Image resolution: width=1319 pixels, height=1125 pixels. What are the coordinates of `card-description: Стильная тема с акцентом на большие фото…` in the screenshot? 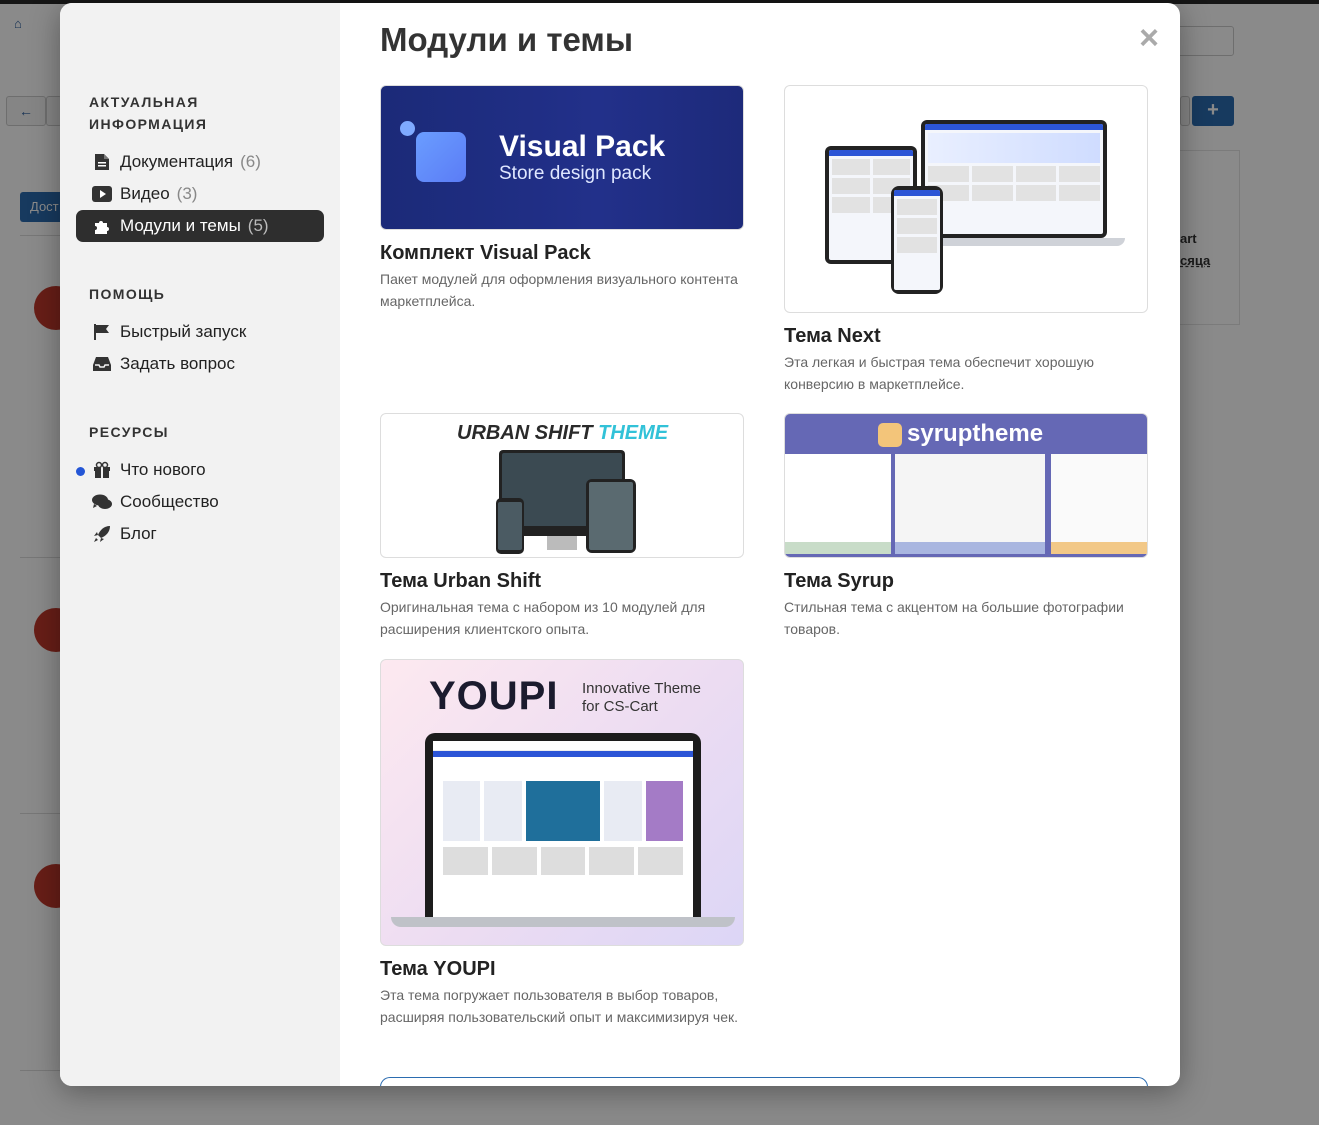 It's located at (954, 618).